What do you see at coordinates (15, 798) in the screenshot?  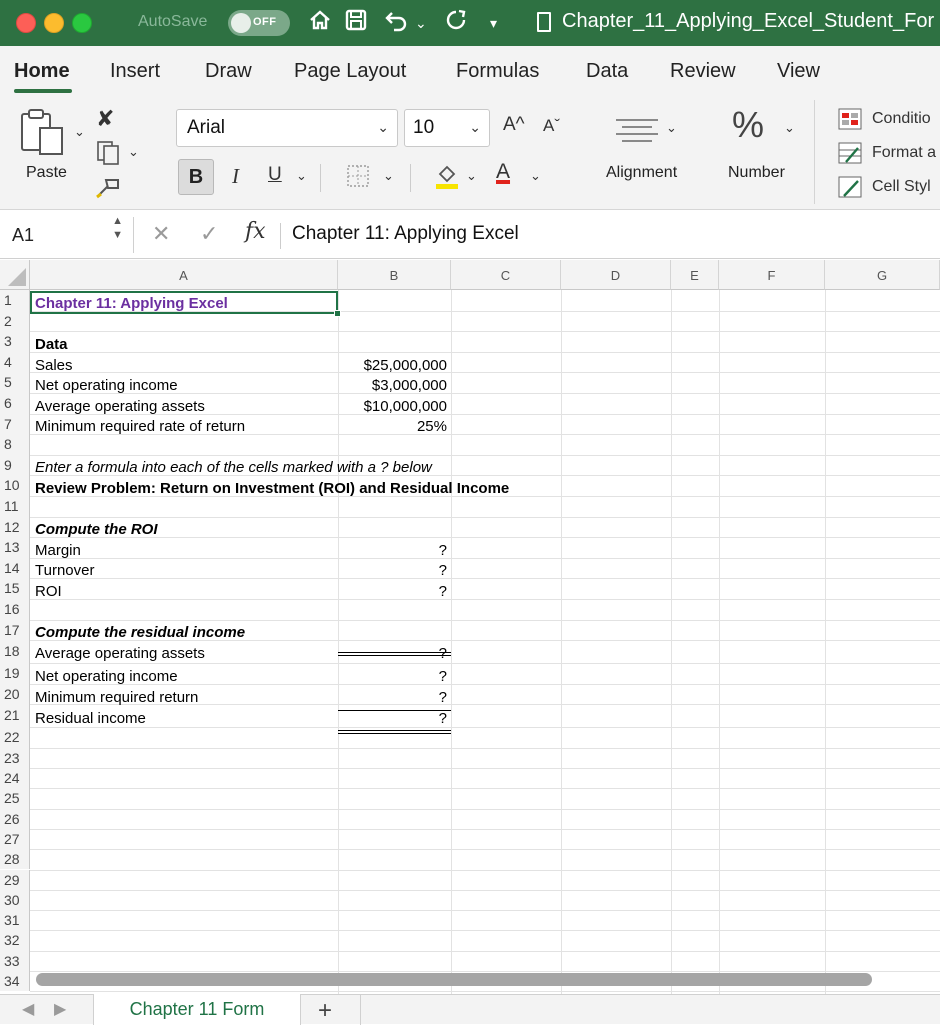 I see `row-header: 25` at bounding box center [15, 798].